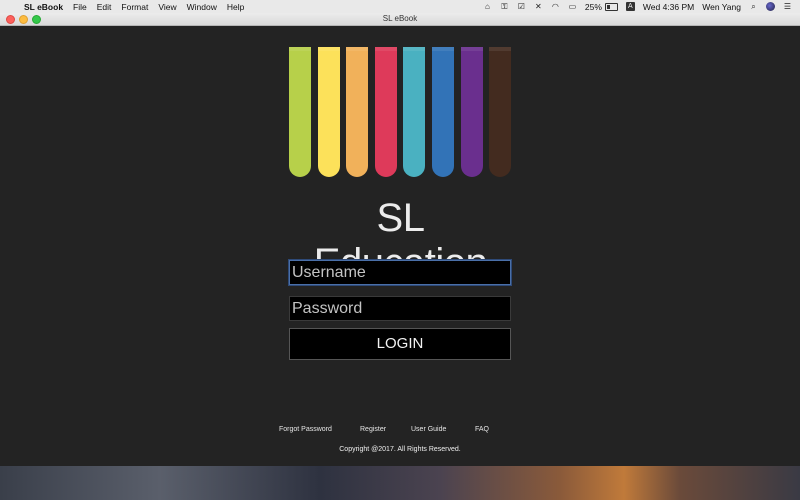 The width and height of the screenshot is (800, 500). What do you see at coordinates (23, 19) in the screenshot?
I see `minimize-button` at bounding box center [23, 19].